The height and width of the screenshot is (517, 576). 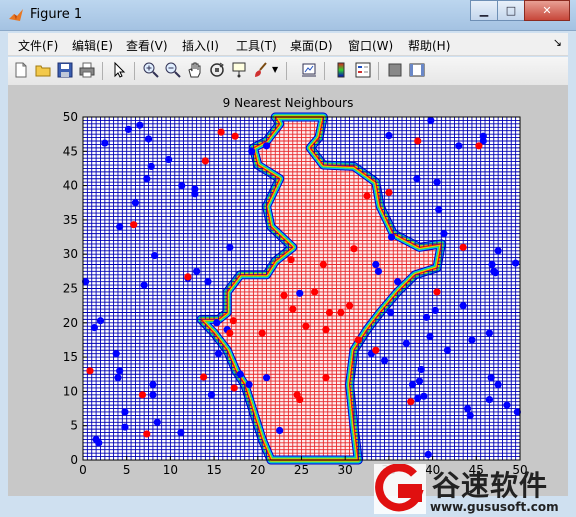 What do you see at coordinates (70, 289) in the screenshot?
I see `y-tick-label: 25` at bounding box center [70, 289].